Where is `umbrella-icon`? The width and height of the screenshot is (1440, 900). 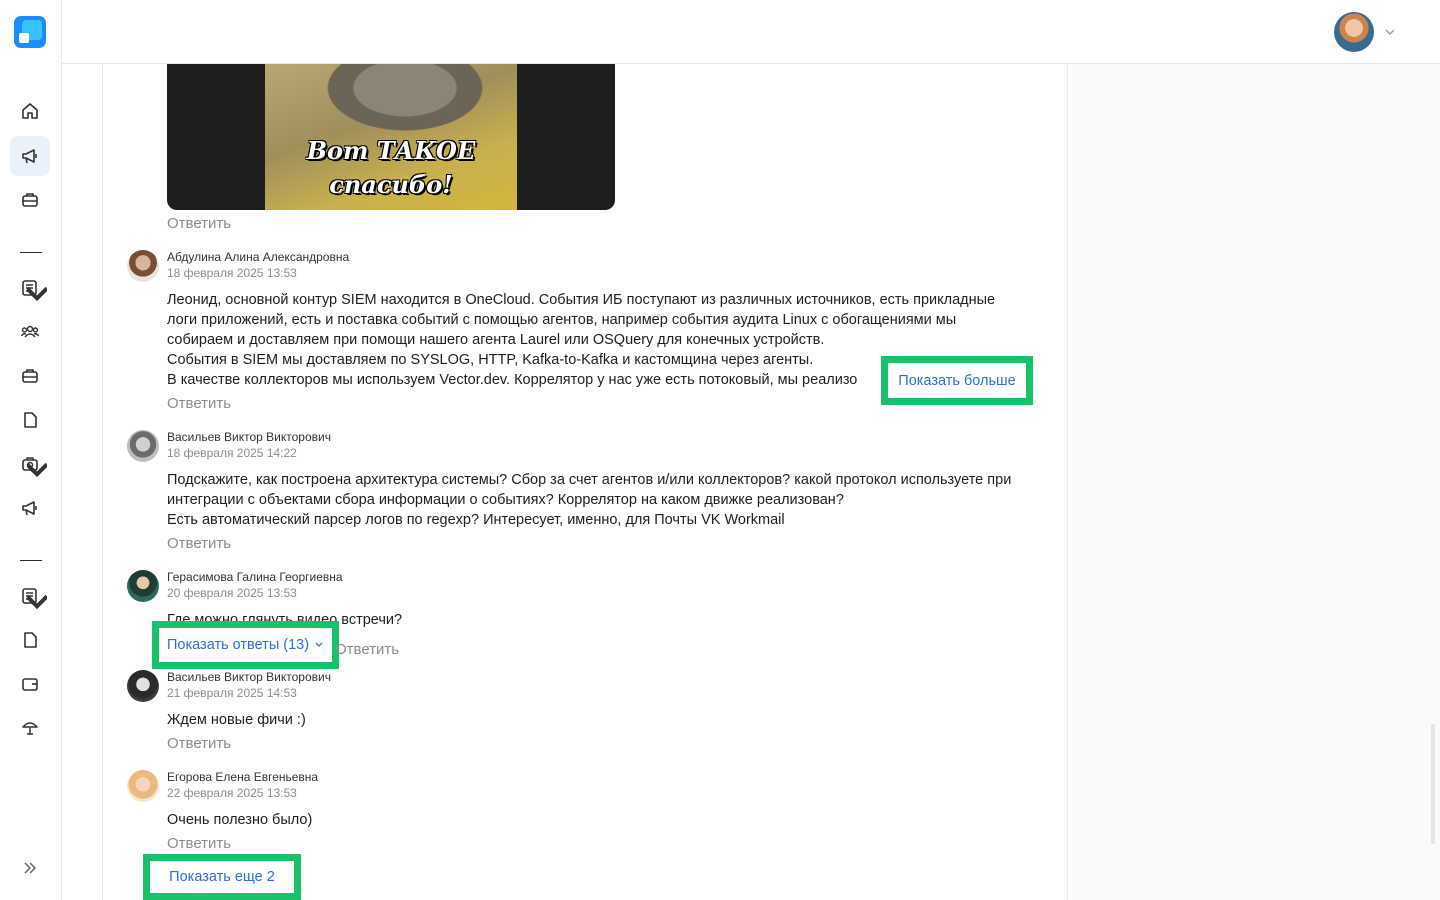
umbrella-icon is located at coordinates (30, 728).